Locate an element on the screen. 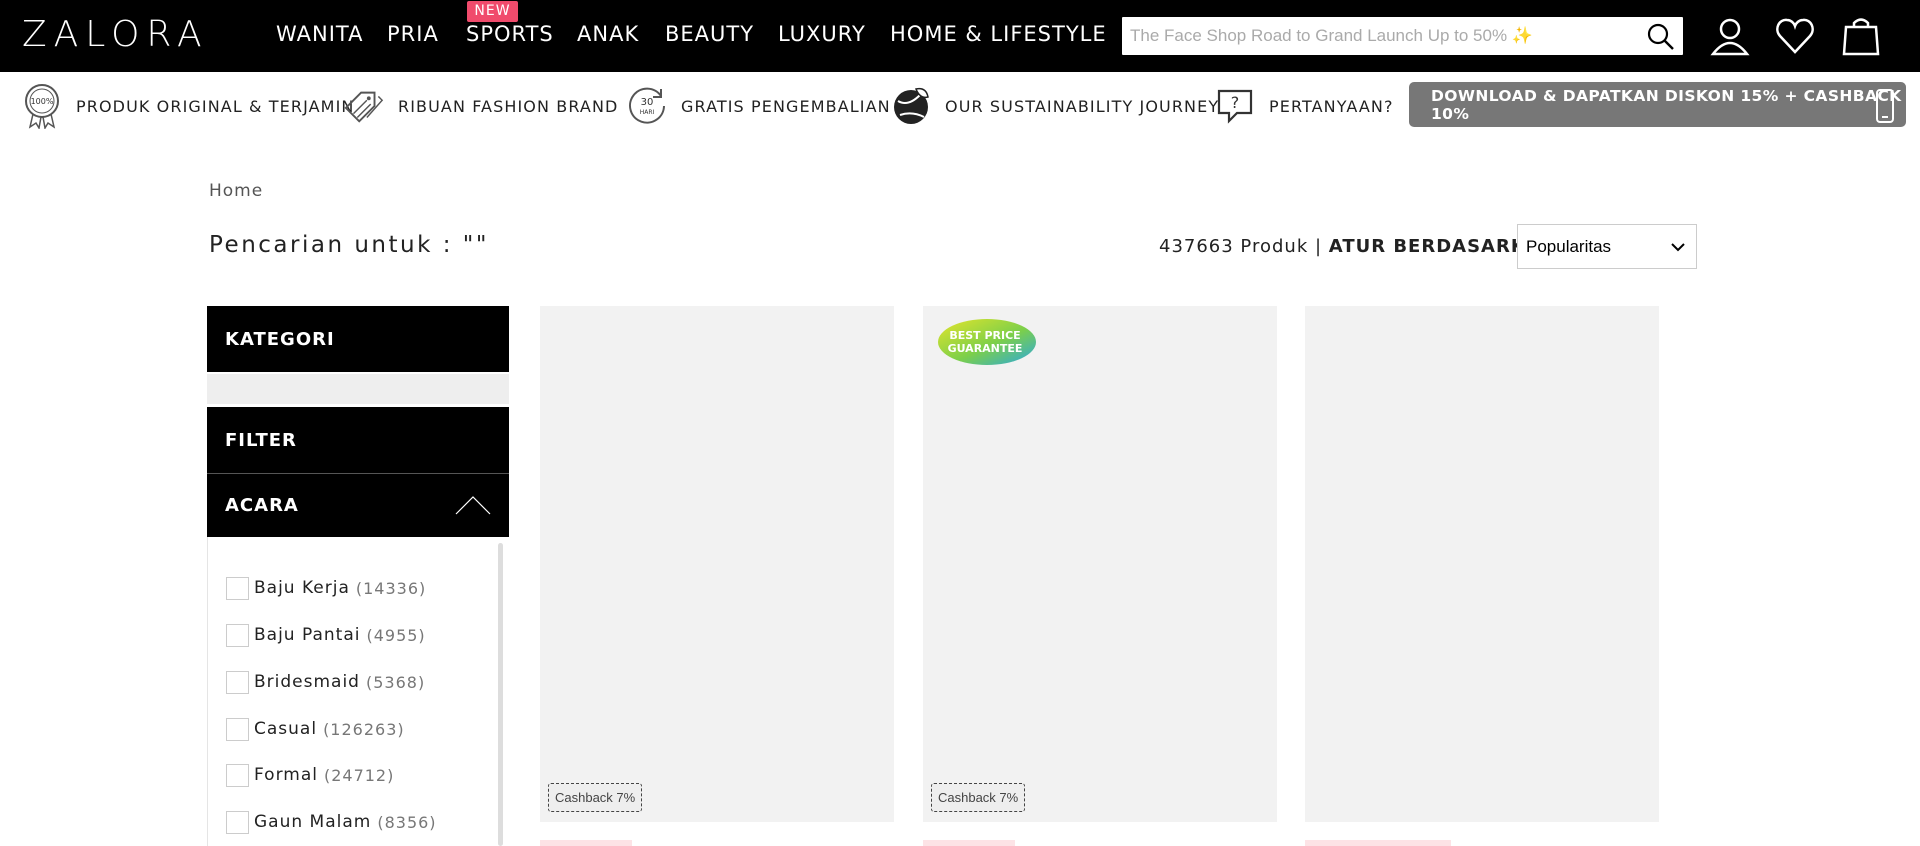  svg-text: HARI is located at coordinates (647, 112).